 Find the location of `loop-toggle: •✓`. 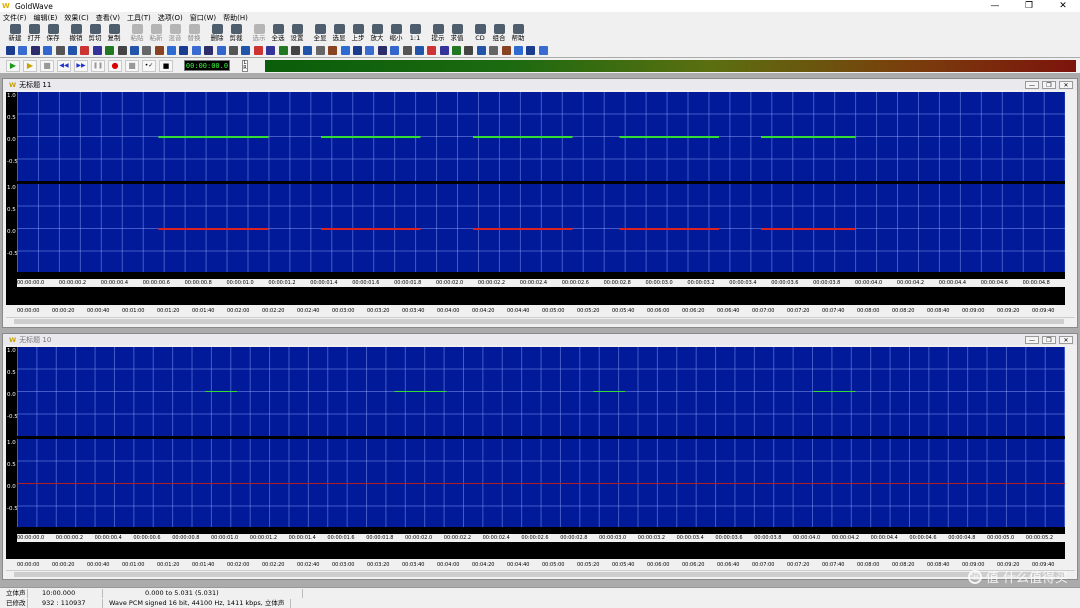

loop-toggle: •✓ is located at coordinates (149, 65).